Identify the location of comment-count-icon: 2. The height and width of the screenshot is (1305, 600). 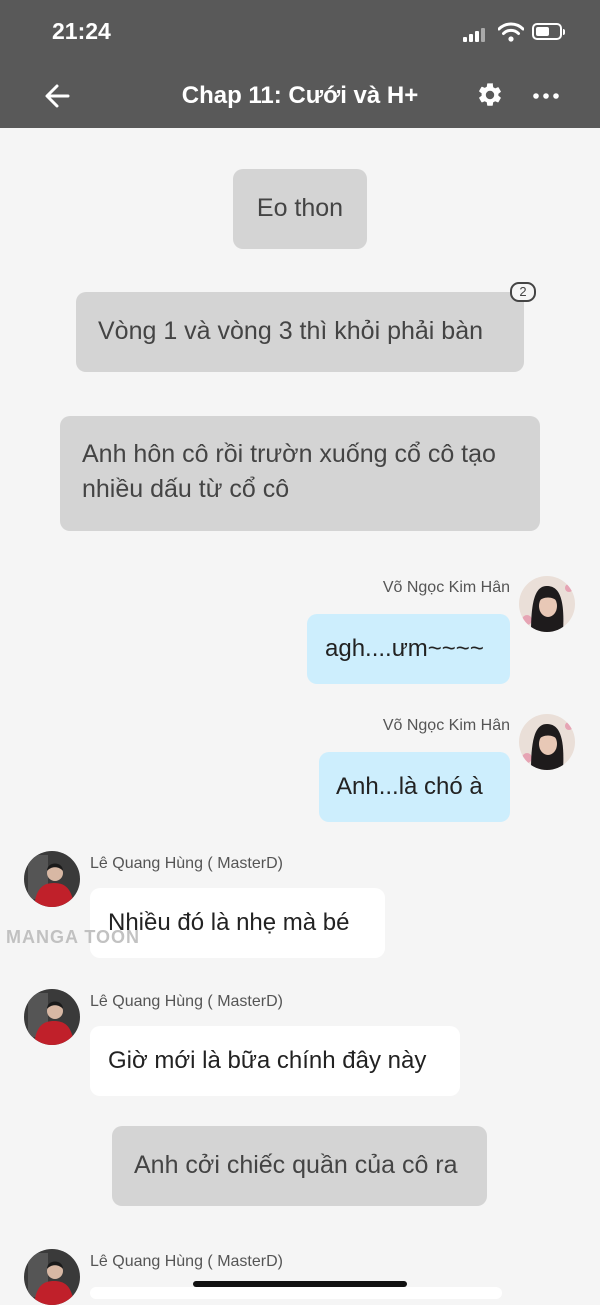
(523, 292).